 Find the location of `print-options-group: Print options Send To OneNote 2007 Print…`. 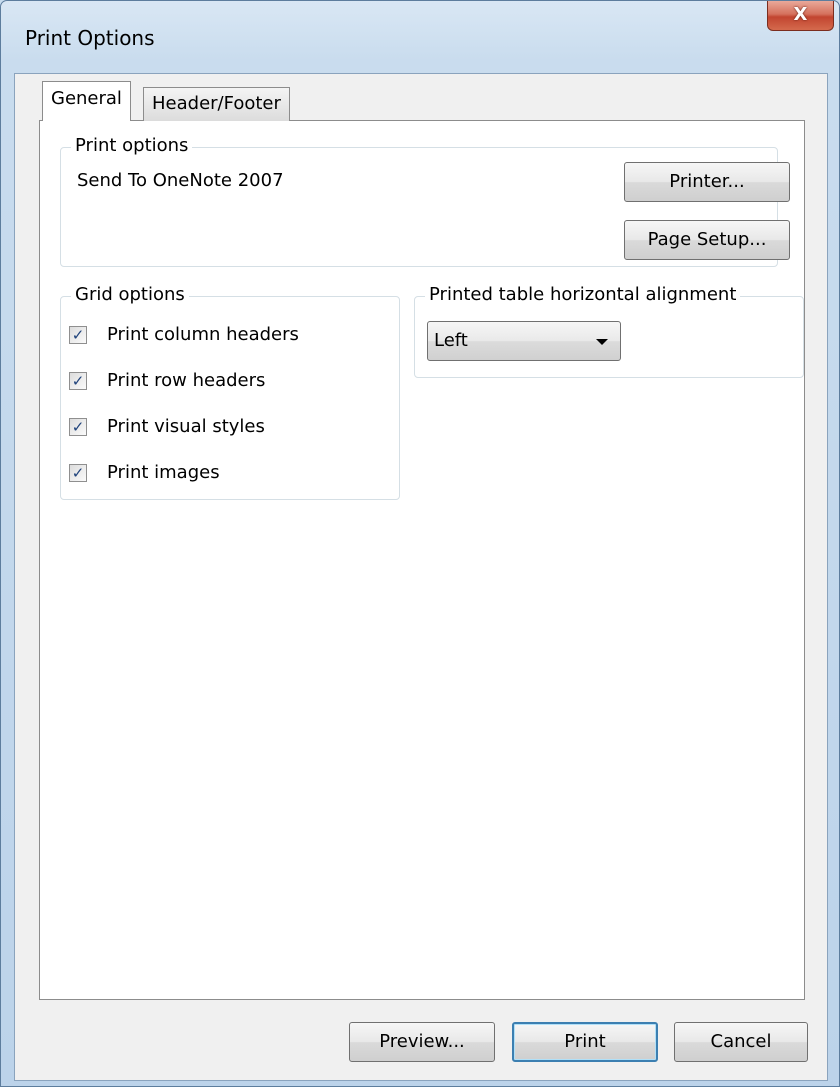

print-options-group: Print options Send To OneNote 2007 Print… is located at coordinates (425, 201).